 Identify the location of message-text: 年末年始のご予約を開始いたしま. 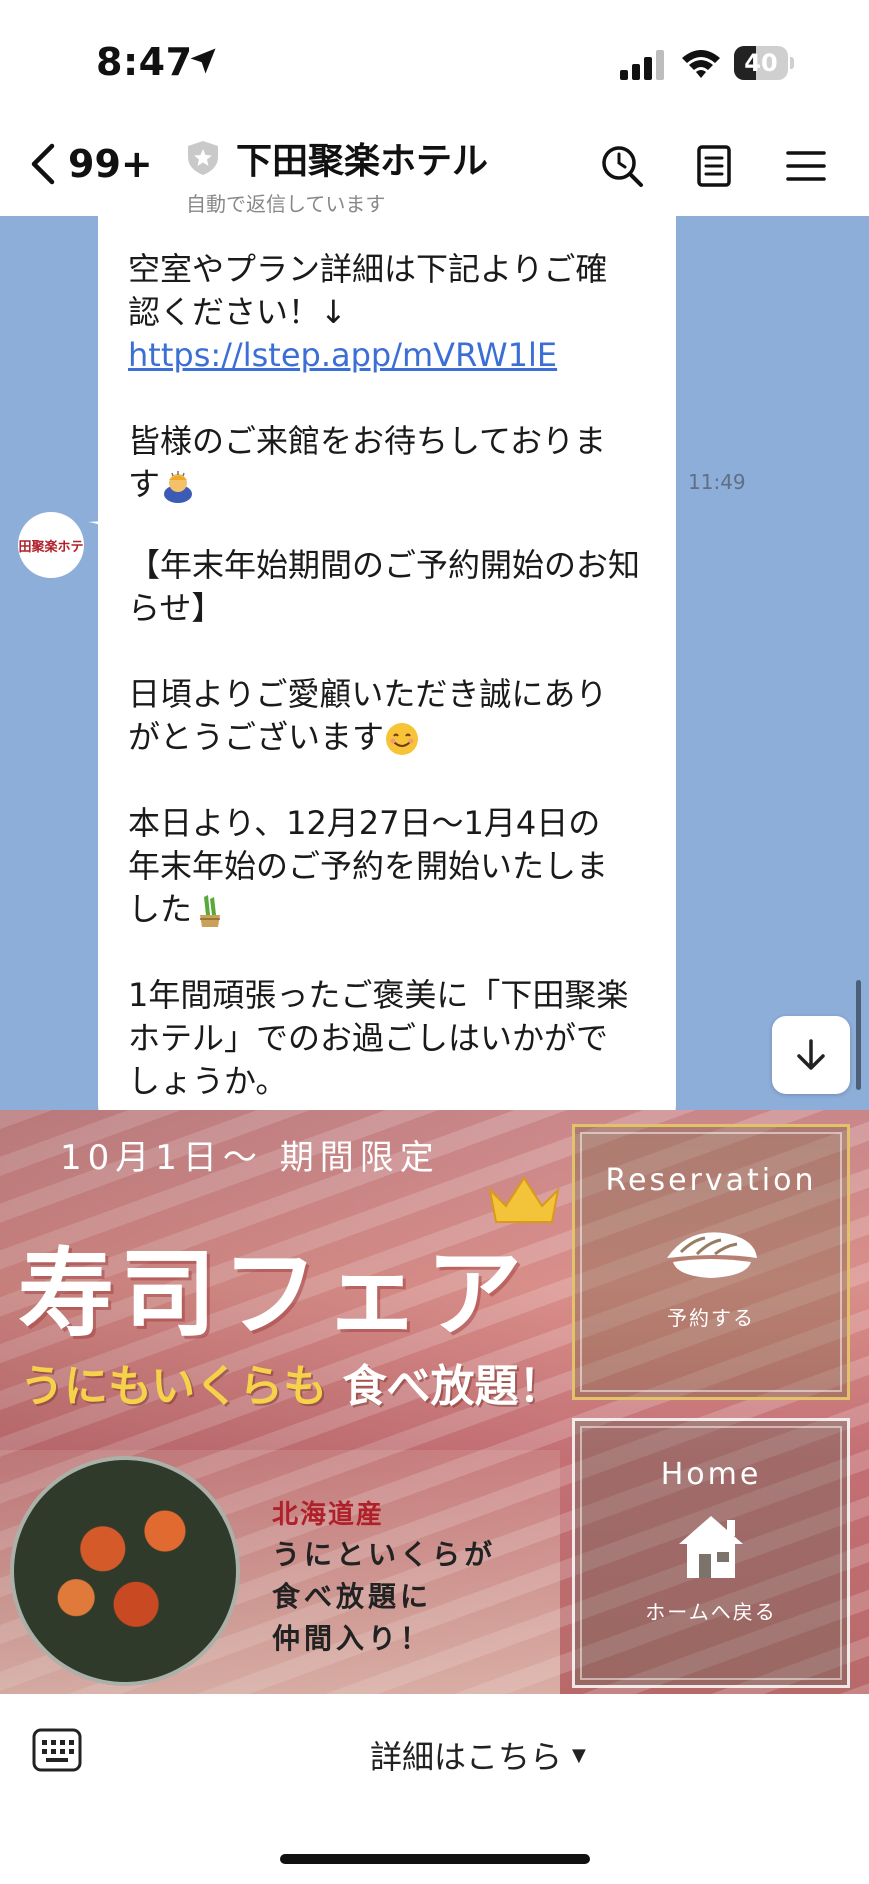
(368, 866).